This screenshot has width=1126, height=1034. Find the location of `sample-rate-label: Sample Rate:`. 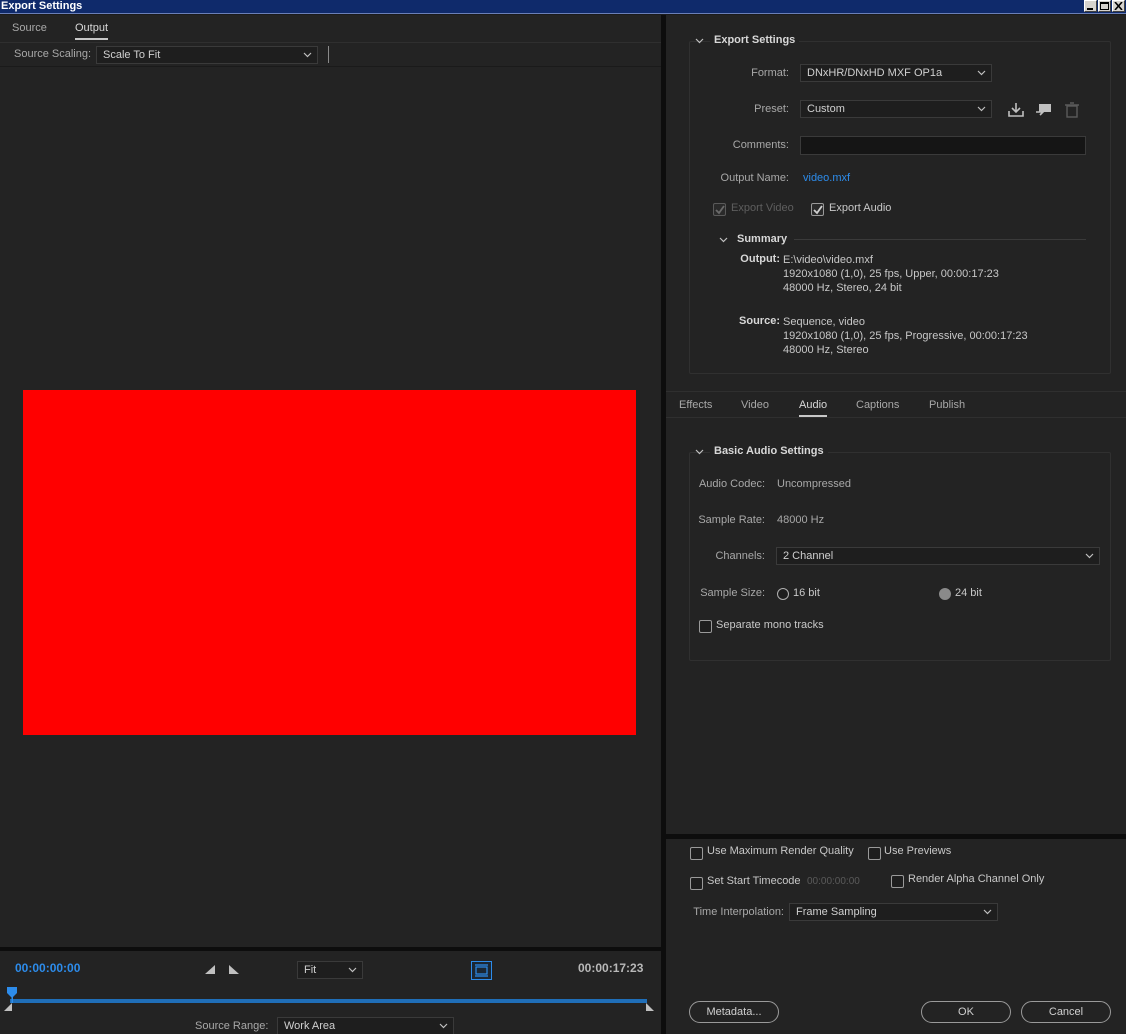

sample-rate-label: Sample Rate: is located at coordinates (731, 520).